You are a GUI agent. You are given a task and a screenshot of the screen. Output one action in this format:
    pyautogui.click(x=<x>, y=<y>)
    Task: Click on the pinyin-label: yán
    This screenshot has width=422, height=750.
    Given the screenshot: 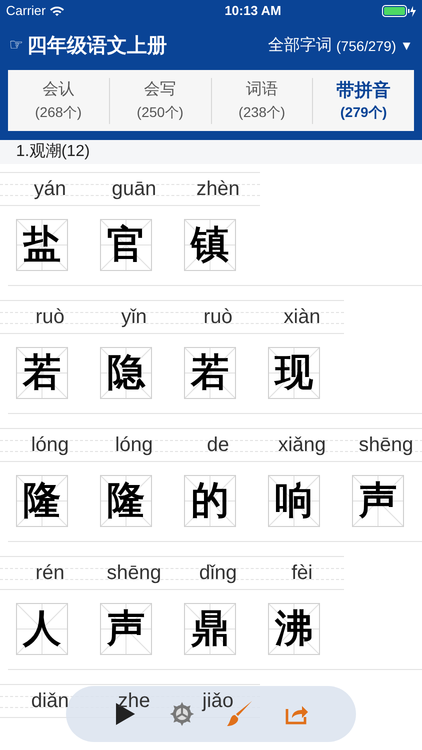 What is the action you would take?
    pyautogui.click(x=50, y=189)
    